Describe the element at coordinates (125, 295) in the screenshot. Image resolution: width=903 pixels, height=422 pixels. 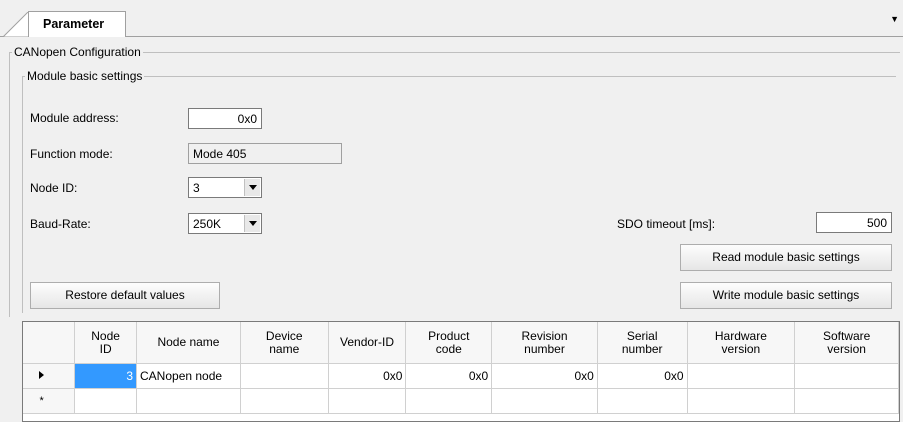
I see `restore-default-values-button: Restore default values` at that location.